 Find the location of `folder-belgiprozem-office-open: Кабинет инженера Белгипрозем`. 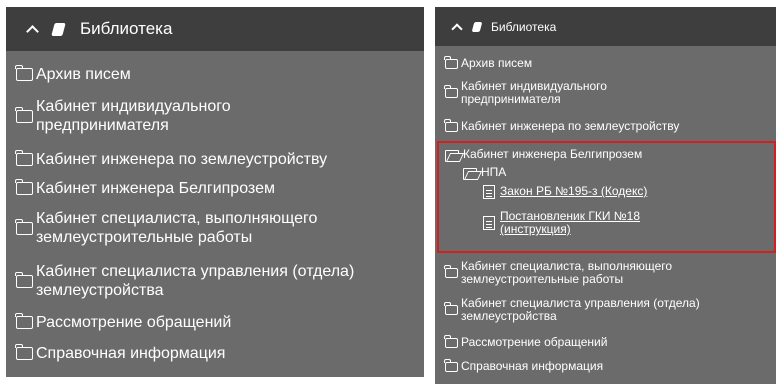

folder-belgiprozem-office-open: Кабинет инженера Белгипрозем is located at coordinates (544, 154).